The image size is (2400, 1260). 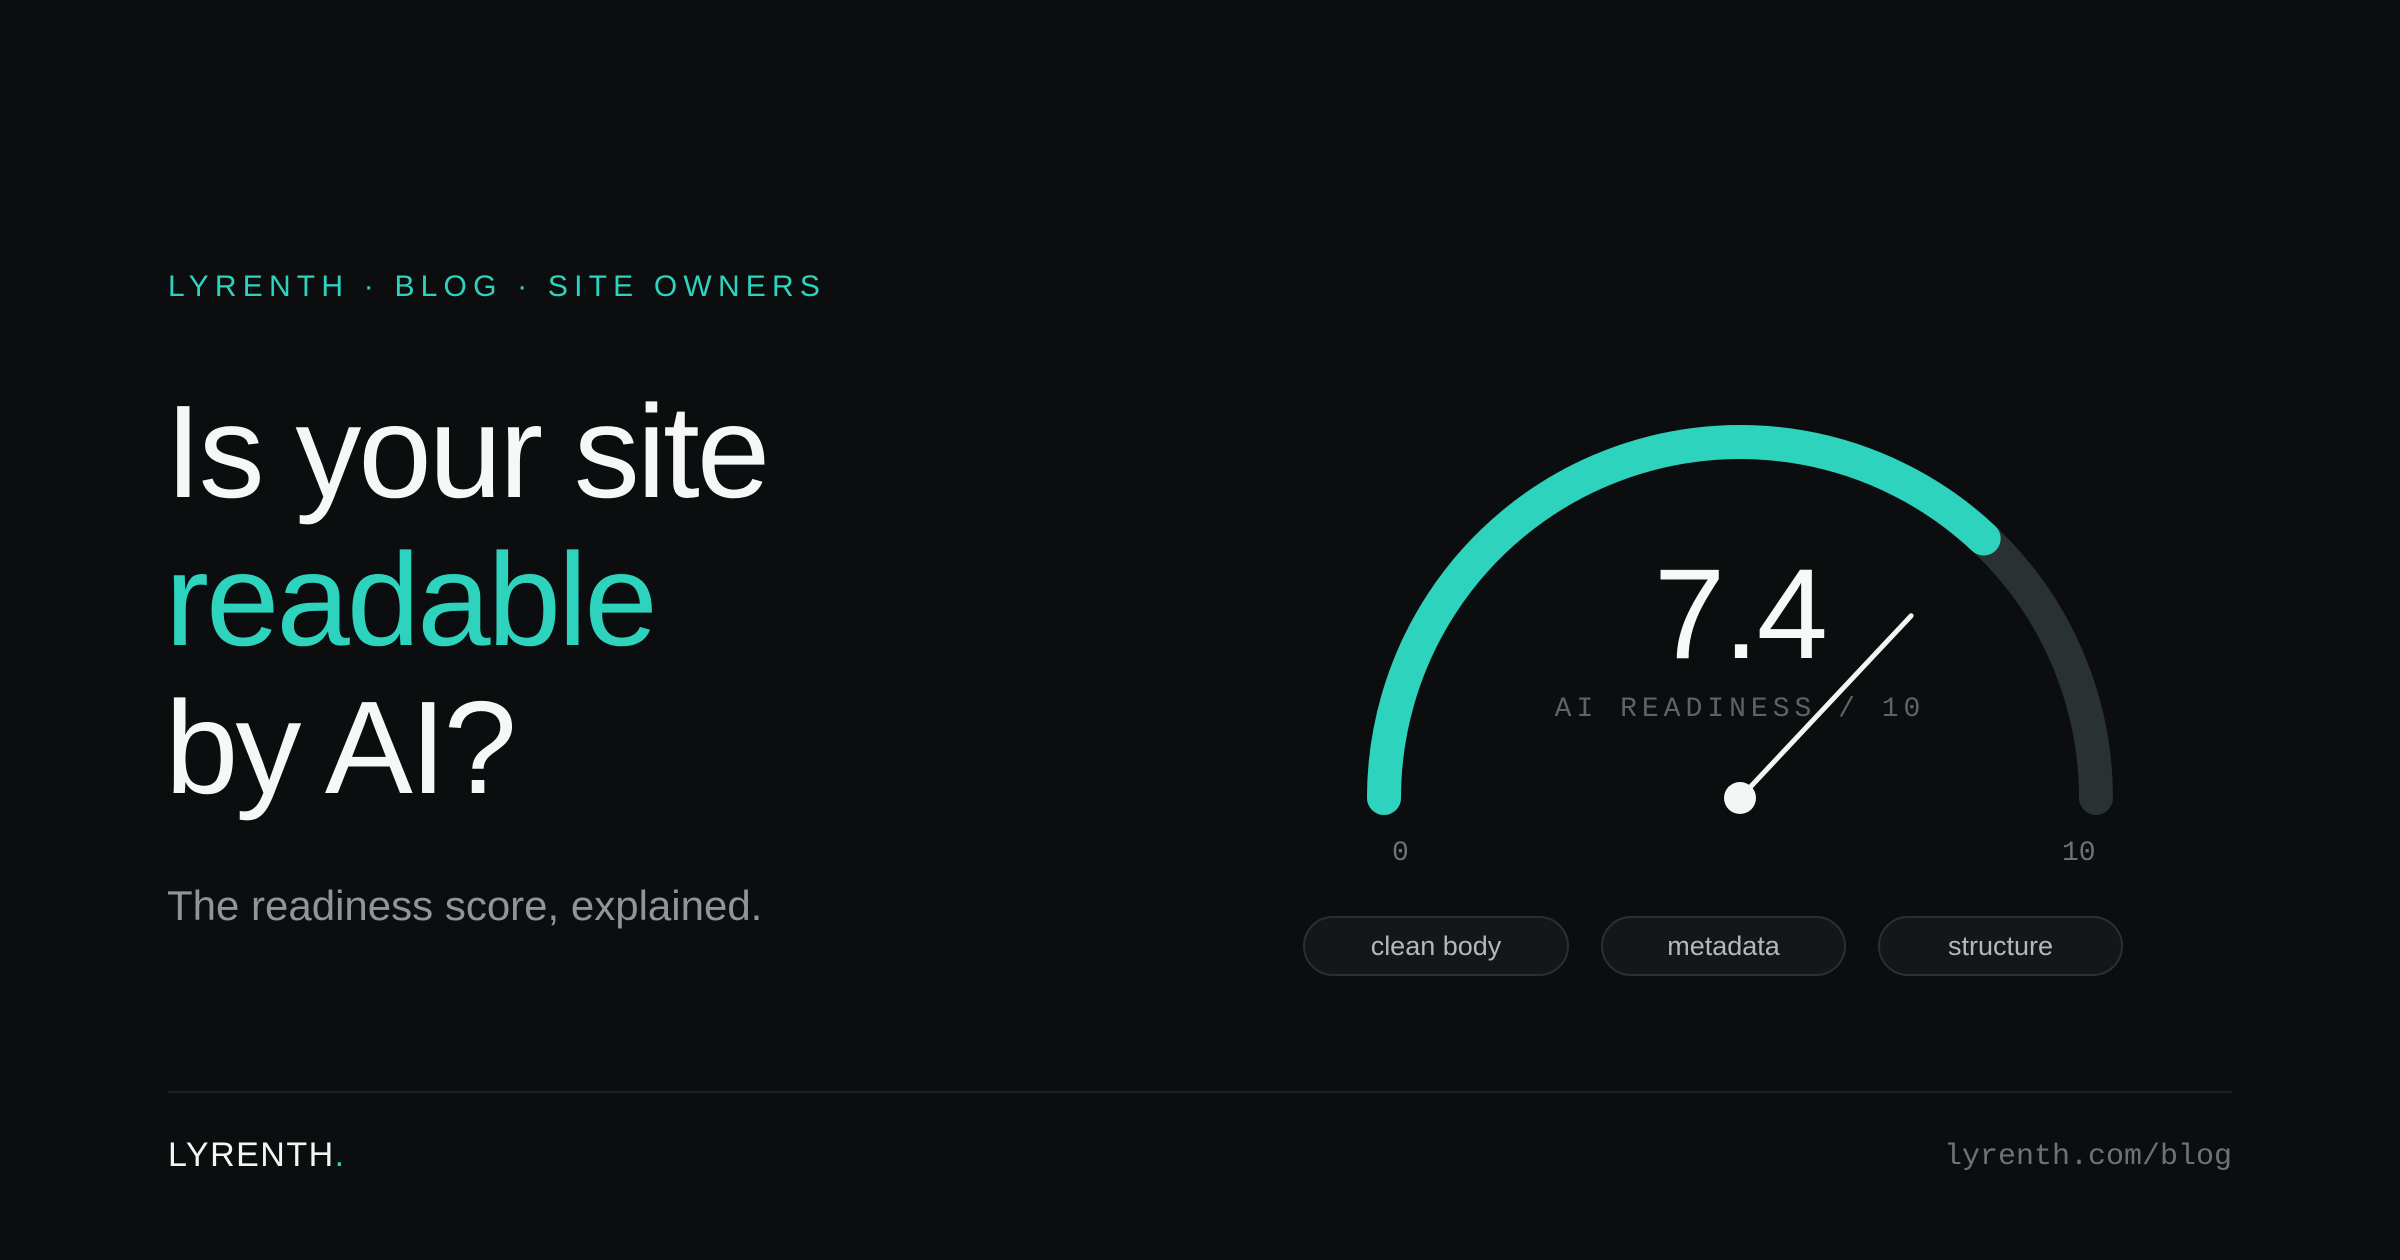 What do you see at coordinates (1723, 946) in the screenshot?
I see `chip-metadata: metadata` at bounding box center [1723, 946].